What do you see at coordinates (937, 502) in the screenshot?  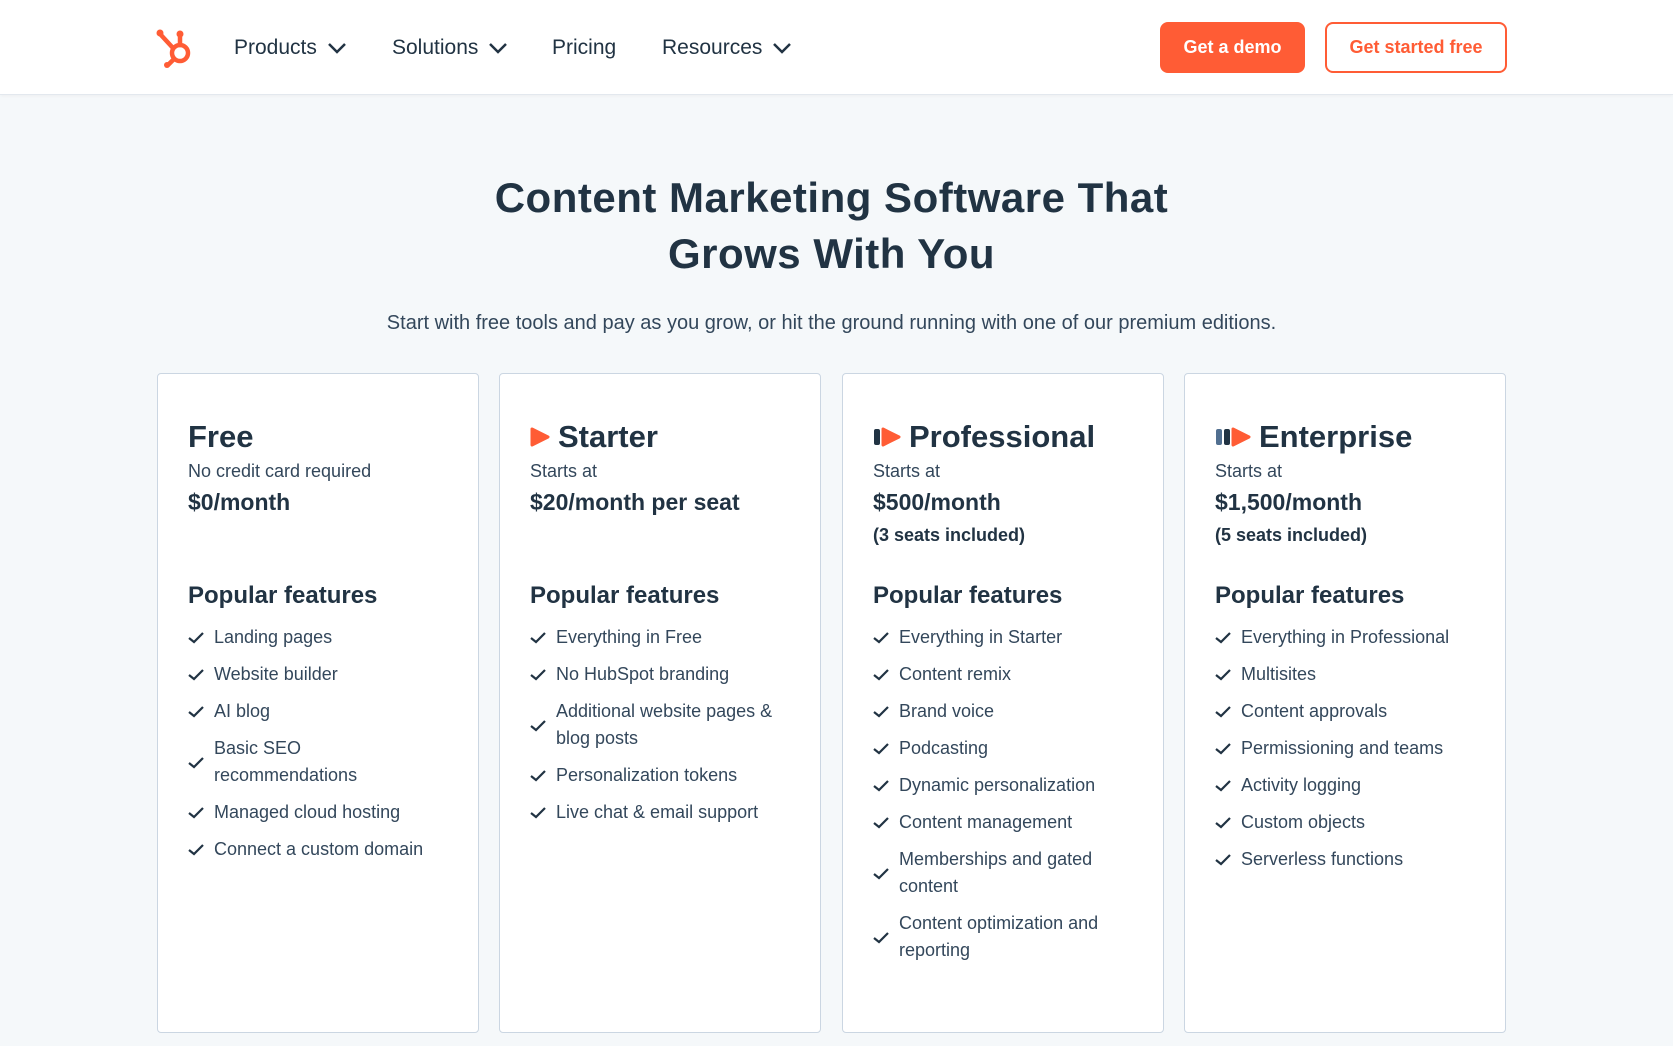 I see `plan-price: $500/month` at bounding box center [937, 502].